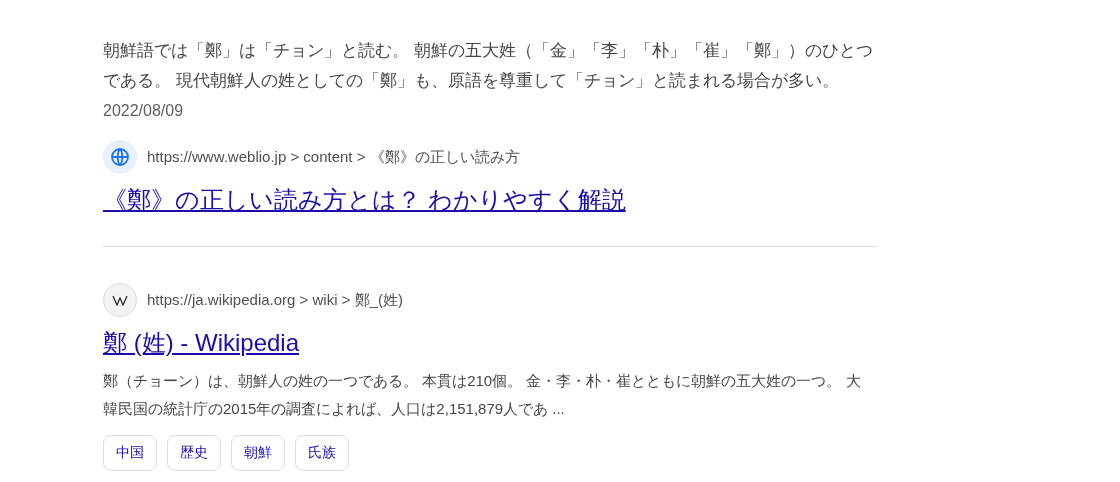 This screenshot has height=482, width=1120. Describe the element at coordinates (488, 80) in the screenshot. I see `result-snippet: 朝鮮語では「鄭」は「チョン」と読む。 朝鮮の五大姓（「金」「李」「朴」「崔」「鄭」）のひとつである。 現代朝鮮人の姓としての「鄭」も、原語を尊重して「チョン」と読まれる場合が多い。 2022/08/09` at that location.